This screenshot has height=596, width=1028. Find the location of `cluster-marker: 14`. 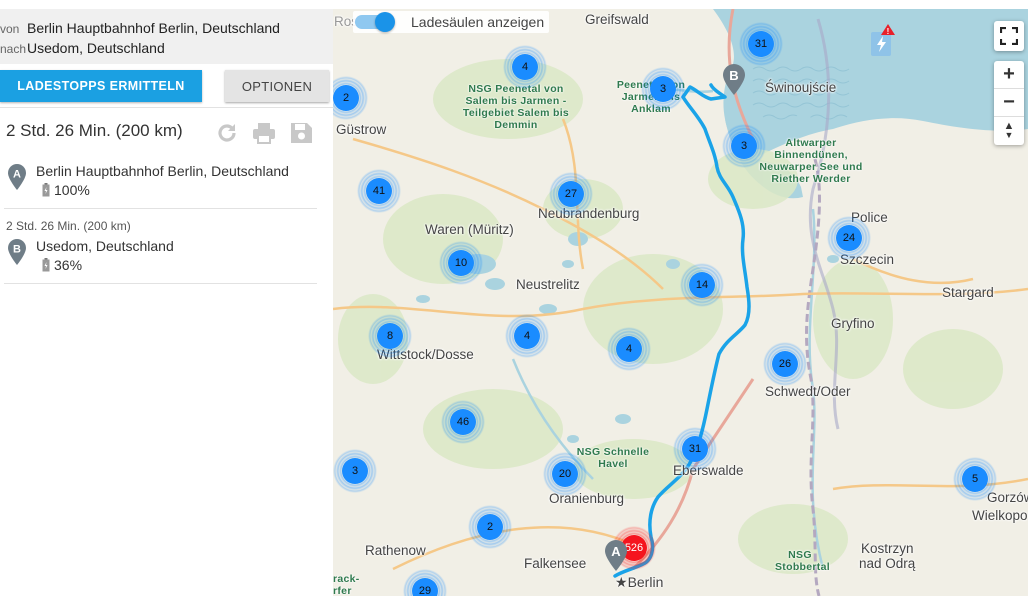

cluster-marker: 14 is located at coordinates (702, 285).